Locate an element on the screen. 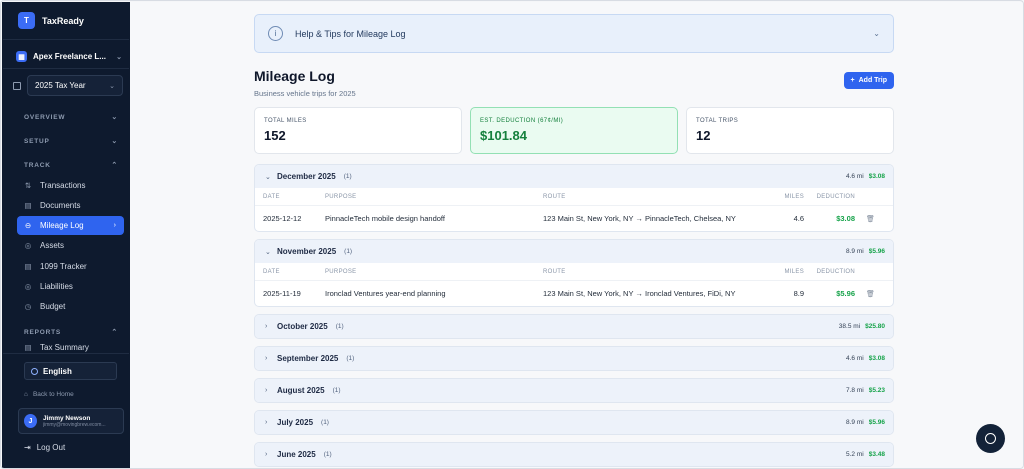 The width and height of the screenshot is (1024, 469). month-miles: 7.8 mi is located at coordinates (855, 390).